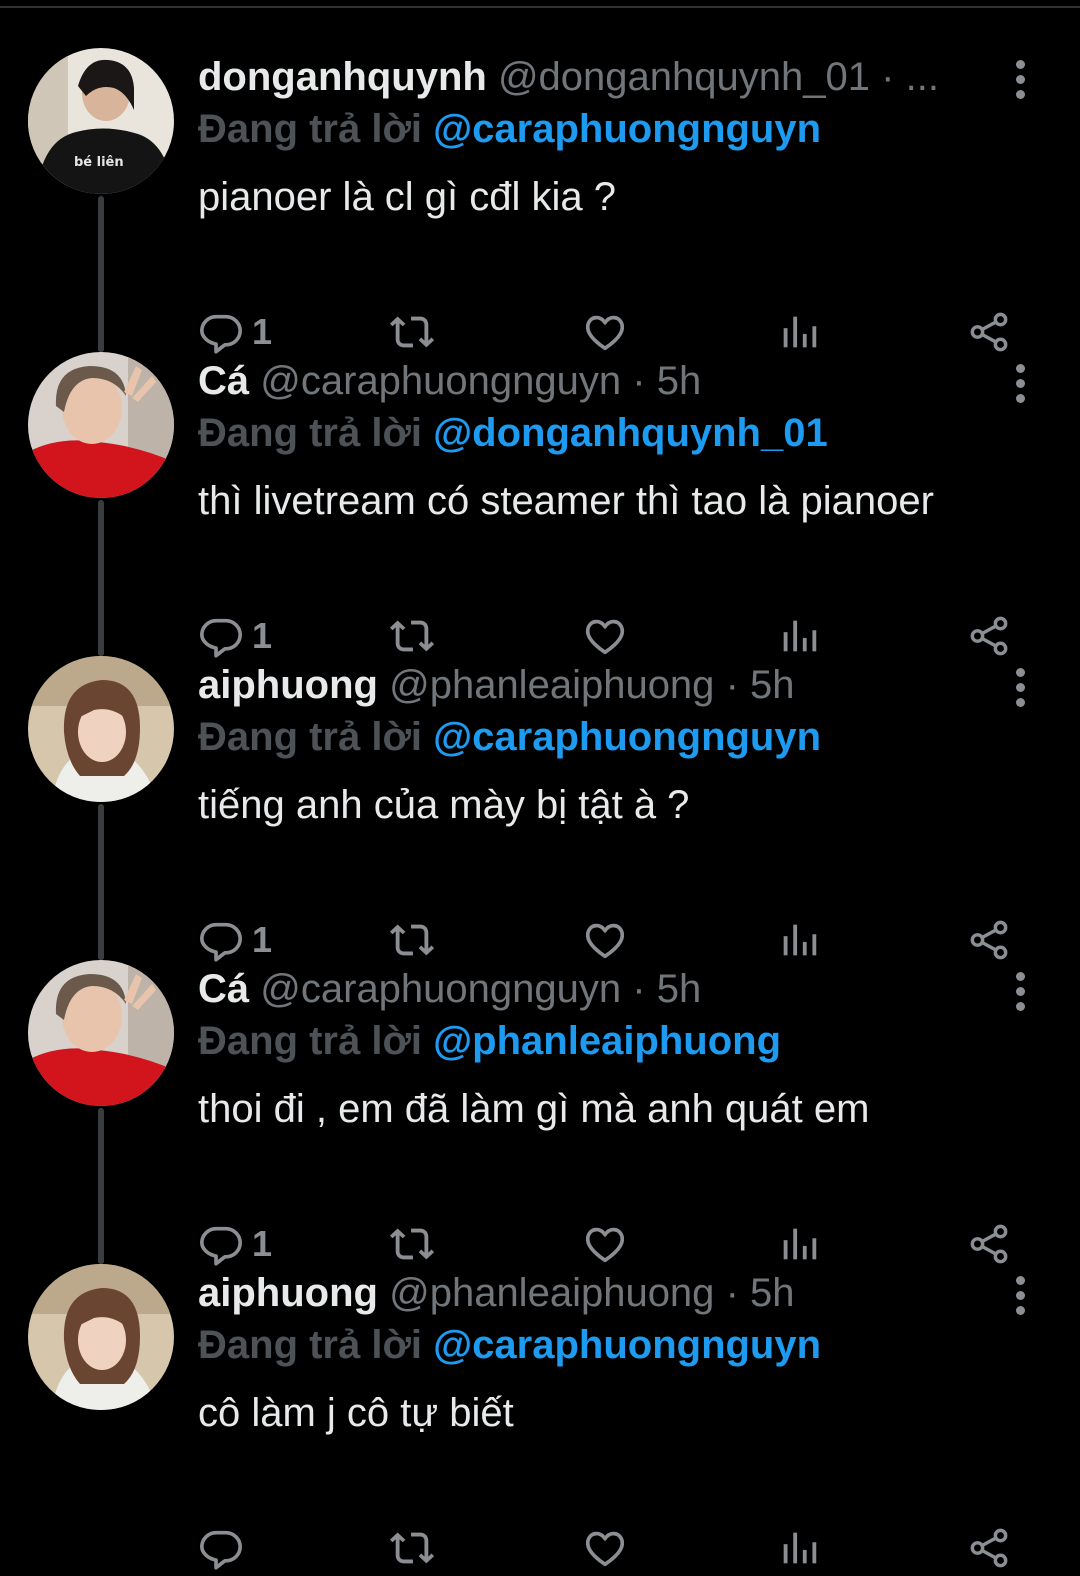 The width and height of the screenshot is (1080, 1576). Describe the element at coordinates (99, 162) in the screenshot. I see `avatar-shirt-text: bé liên` at that location.